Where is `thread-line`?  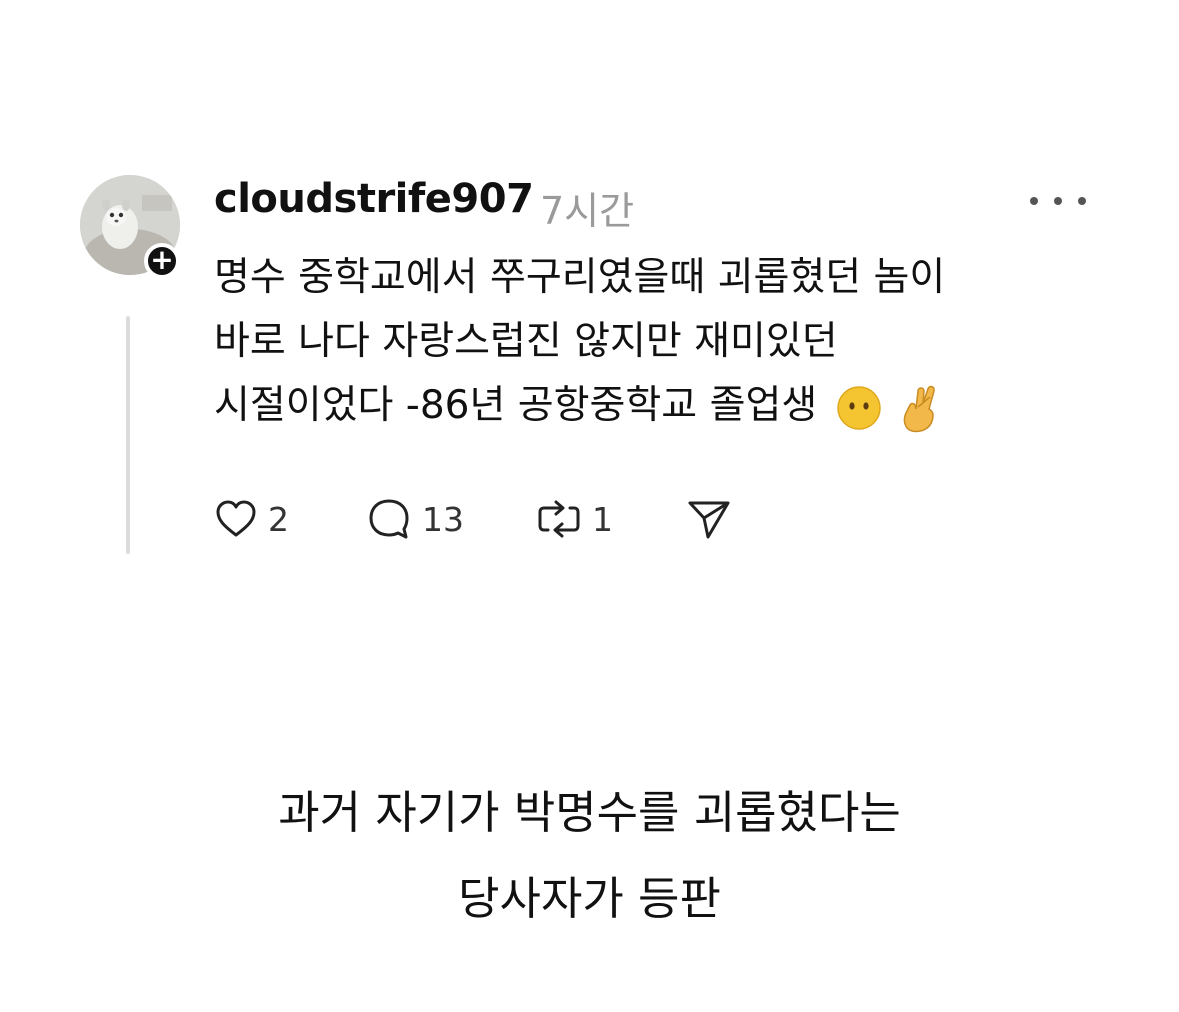 thread-line is located at coordinates (128, 435).